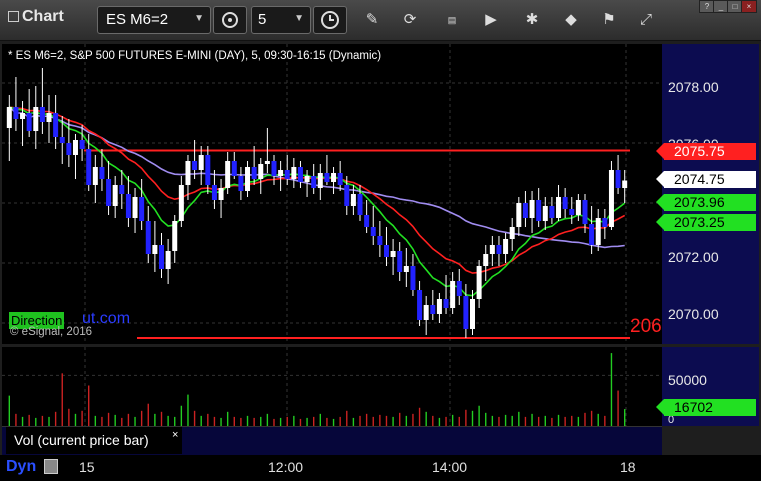  What do you see at coordinates (332, 440) in the screenshot?
I see `study-legend-bar: Vol (current price bar) ×` at bounding box center [332, 440].